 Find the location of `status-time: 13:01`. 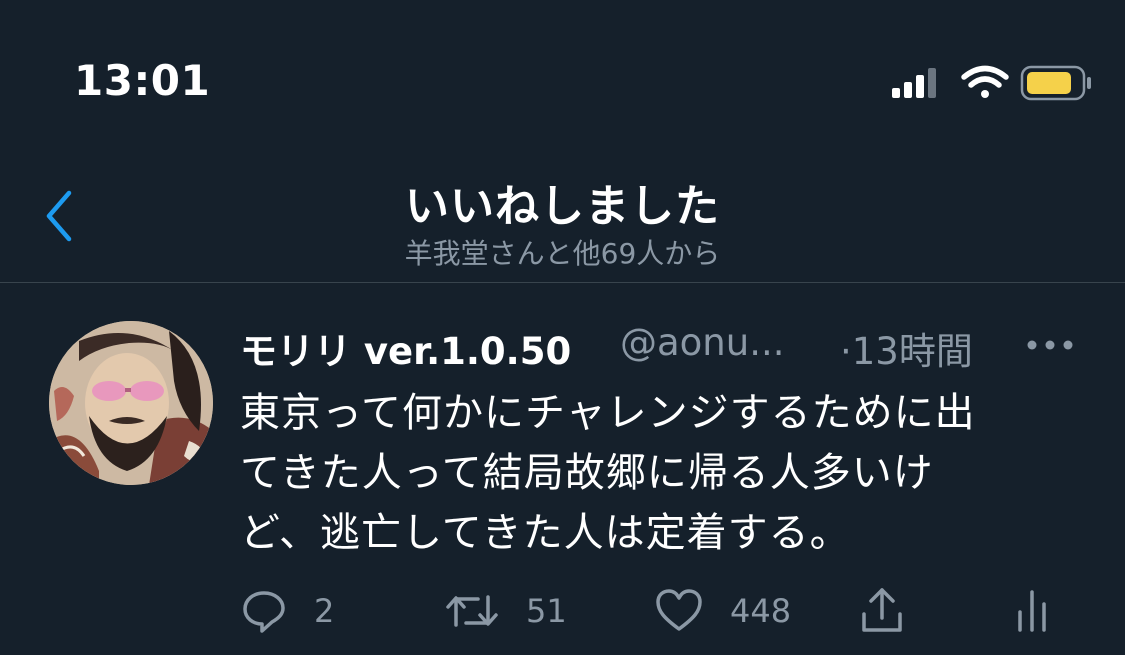

status-time: 13:01 is located at coordinates (142, 80).